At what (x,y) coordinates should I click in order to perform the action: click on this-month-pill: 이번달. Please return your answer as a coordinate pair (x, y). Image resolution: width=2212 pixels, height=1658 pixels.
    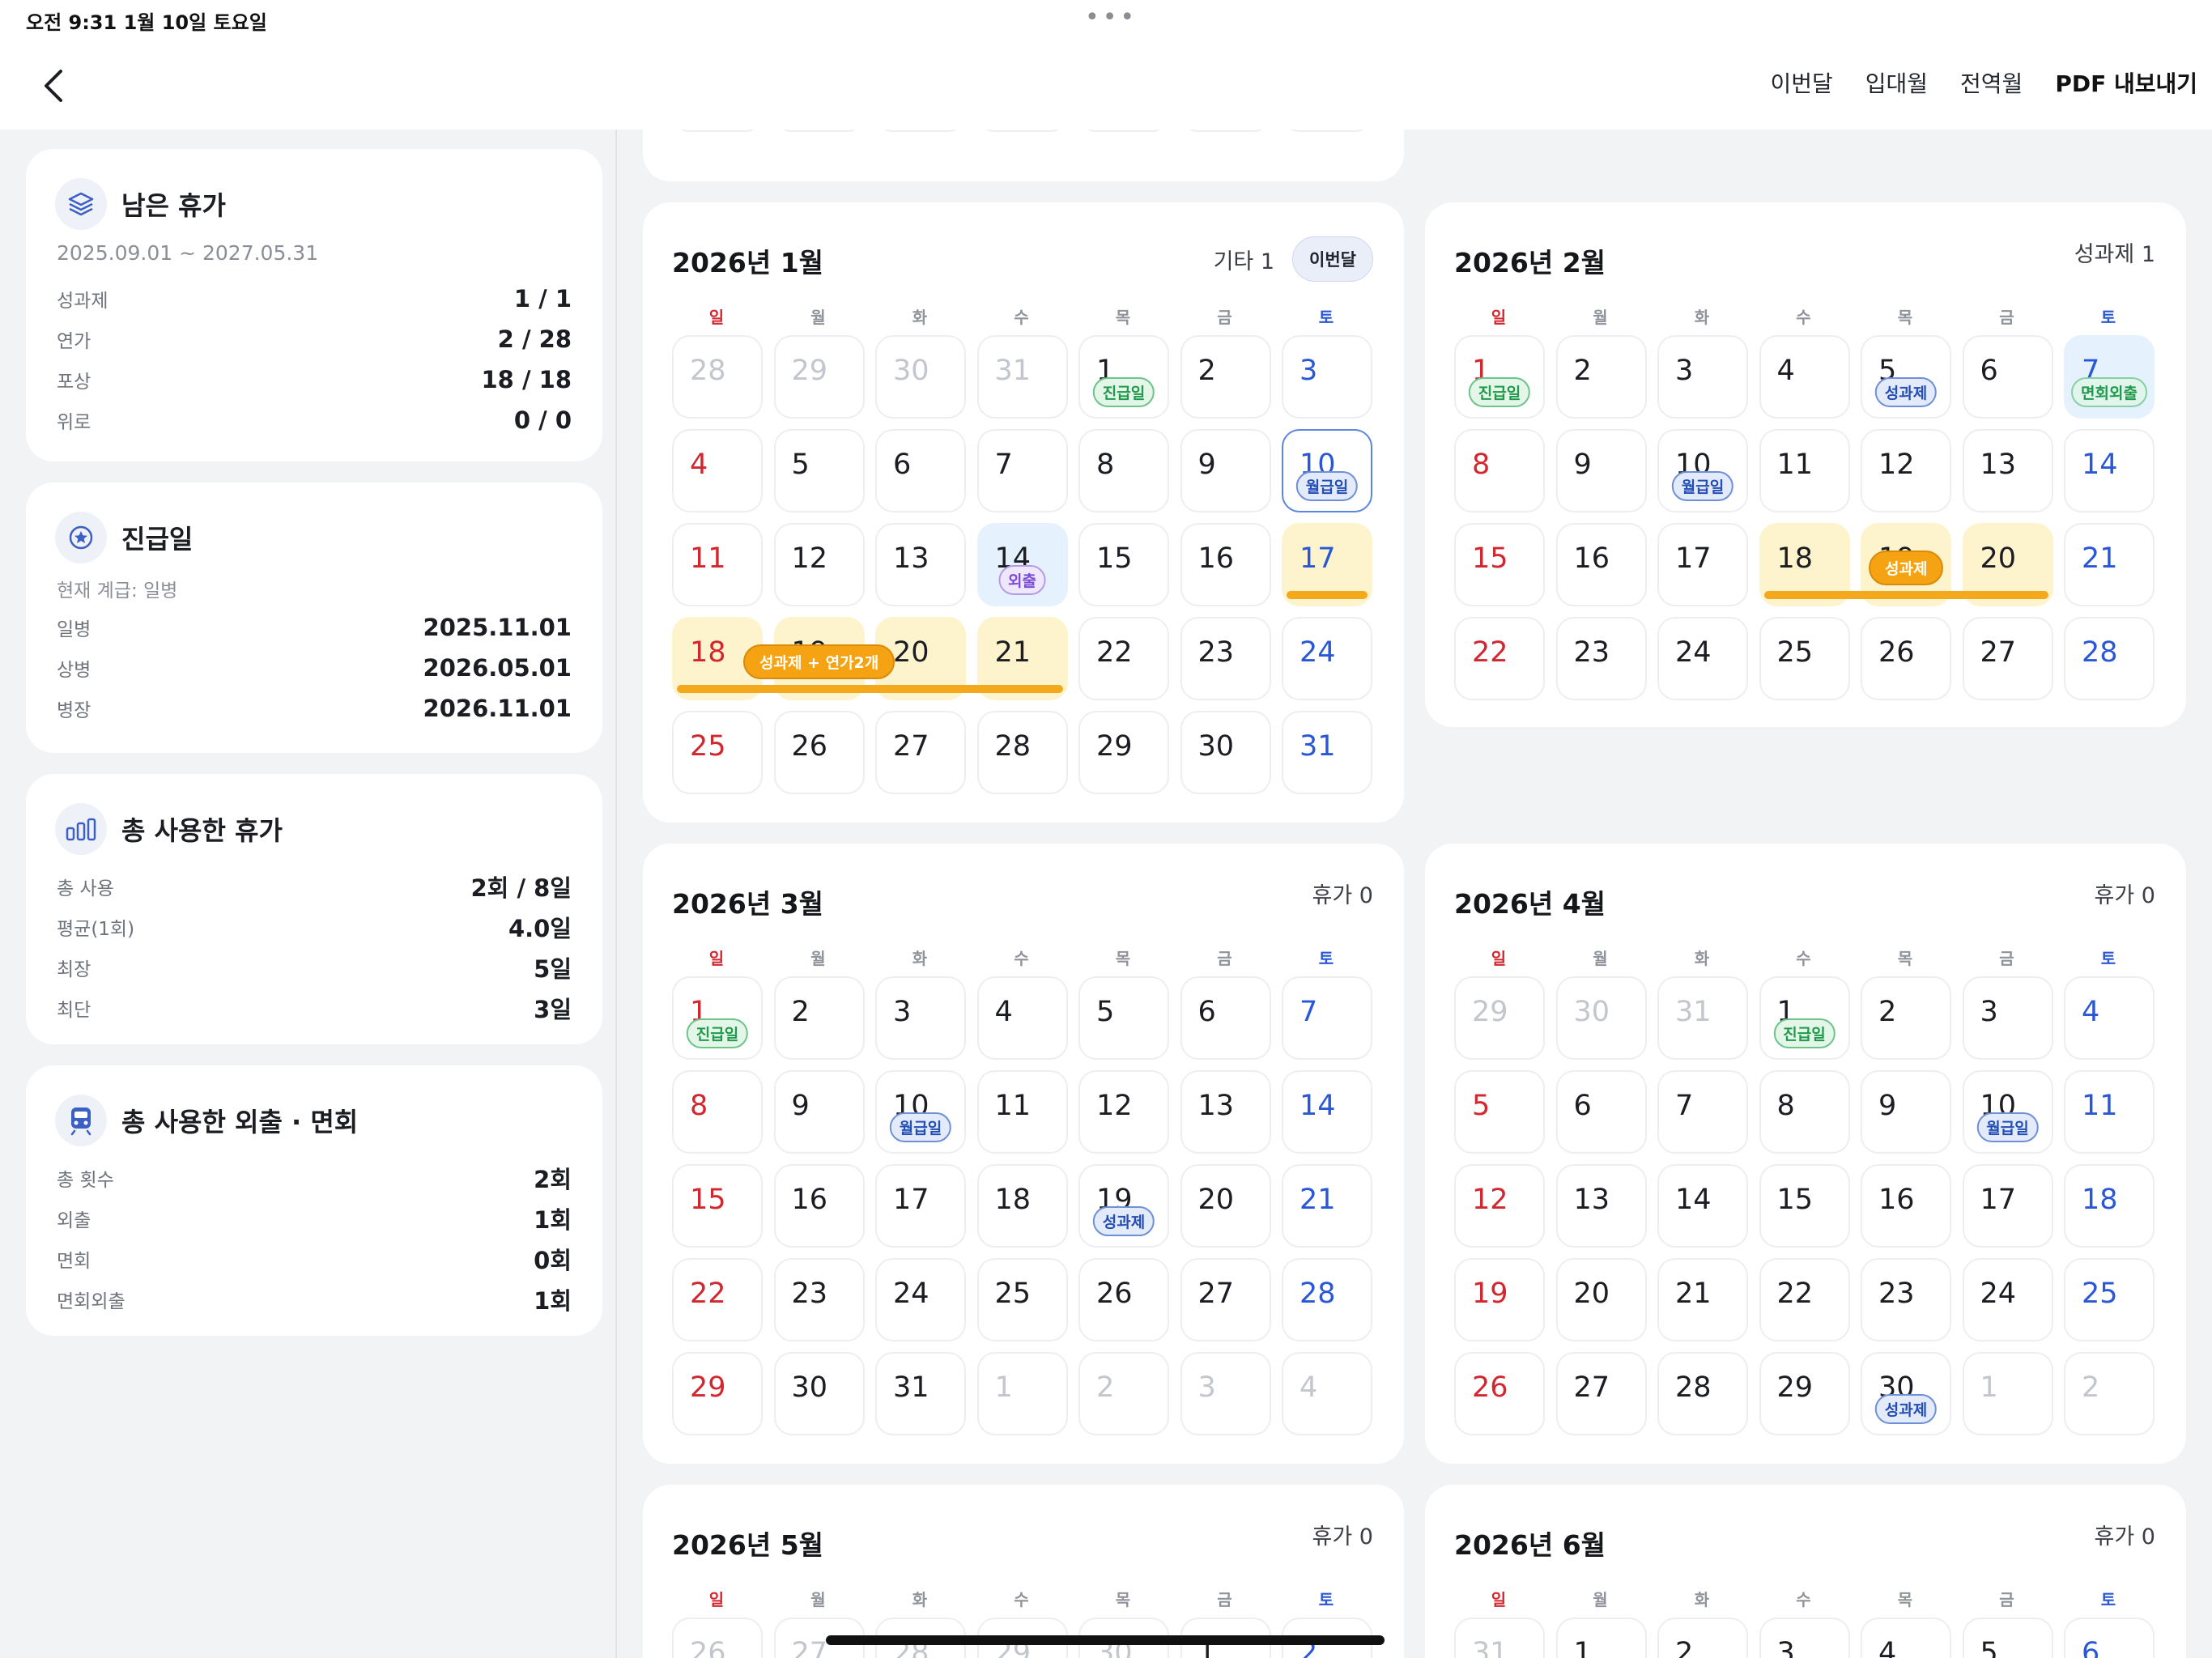
    Looking at the image, I should click on (1332, 259).